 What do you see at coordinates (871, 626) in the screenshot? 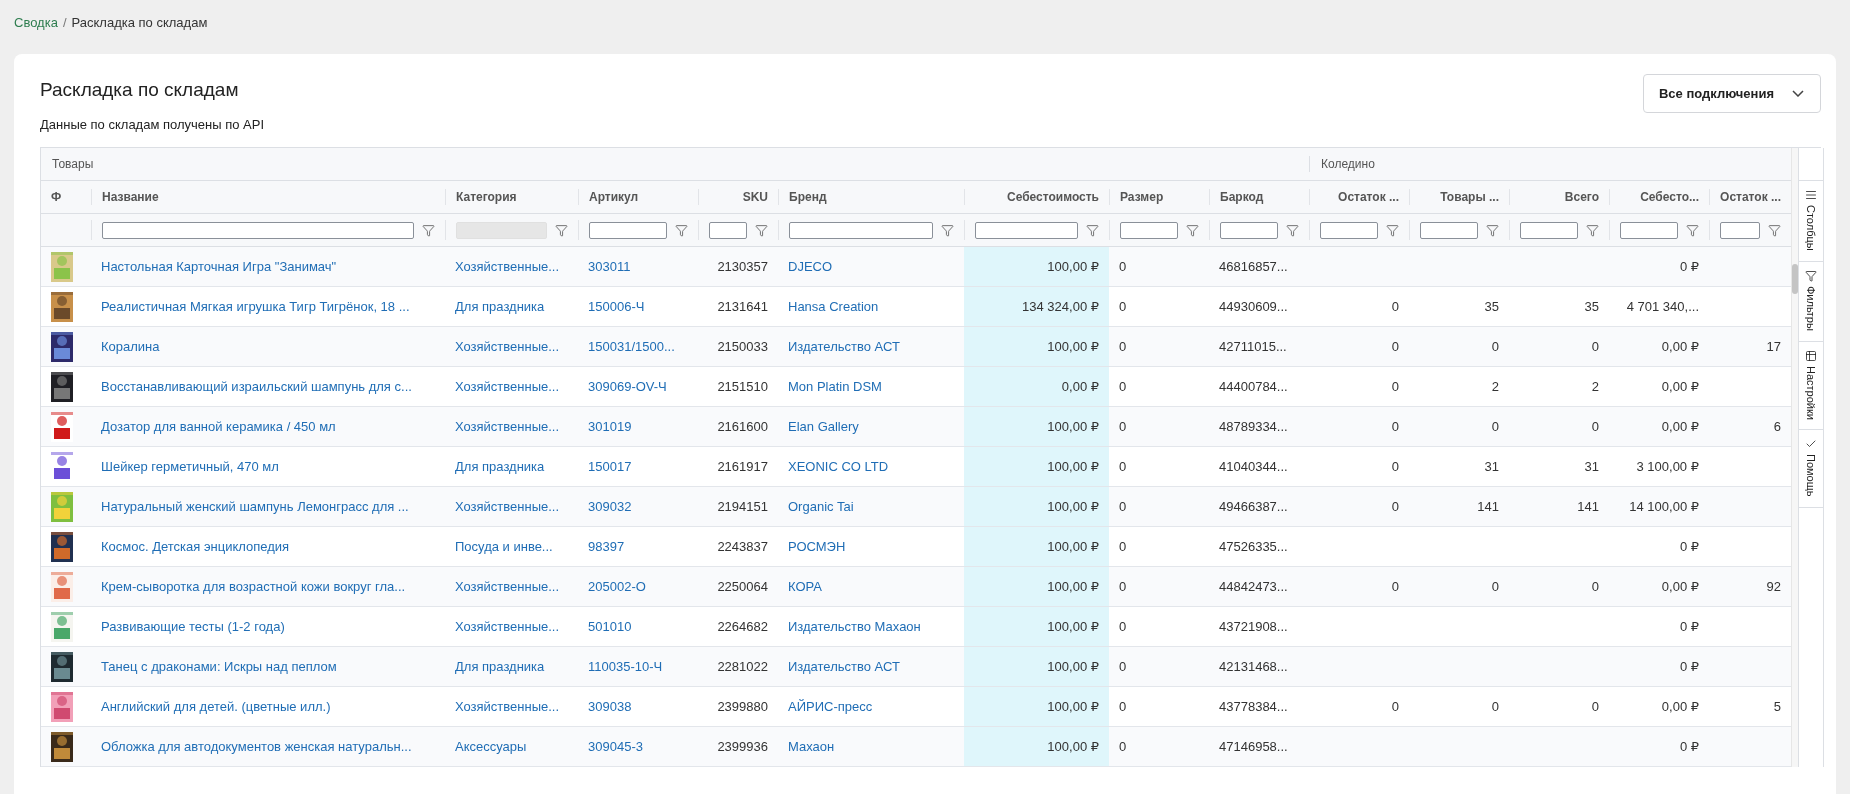
I see `table-link: Издательство Махаон` at bounding box center [871, 626].